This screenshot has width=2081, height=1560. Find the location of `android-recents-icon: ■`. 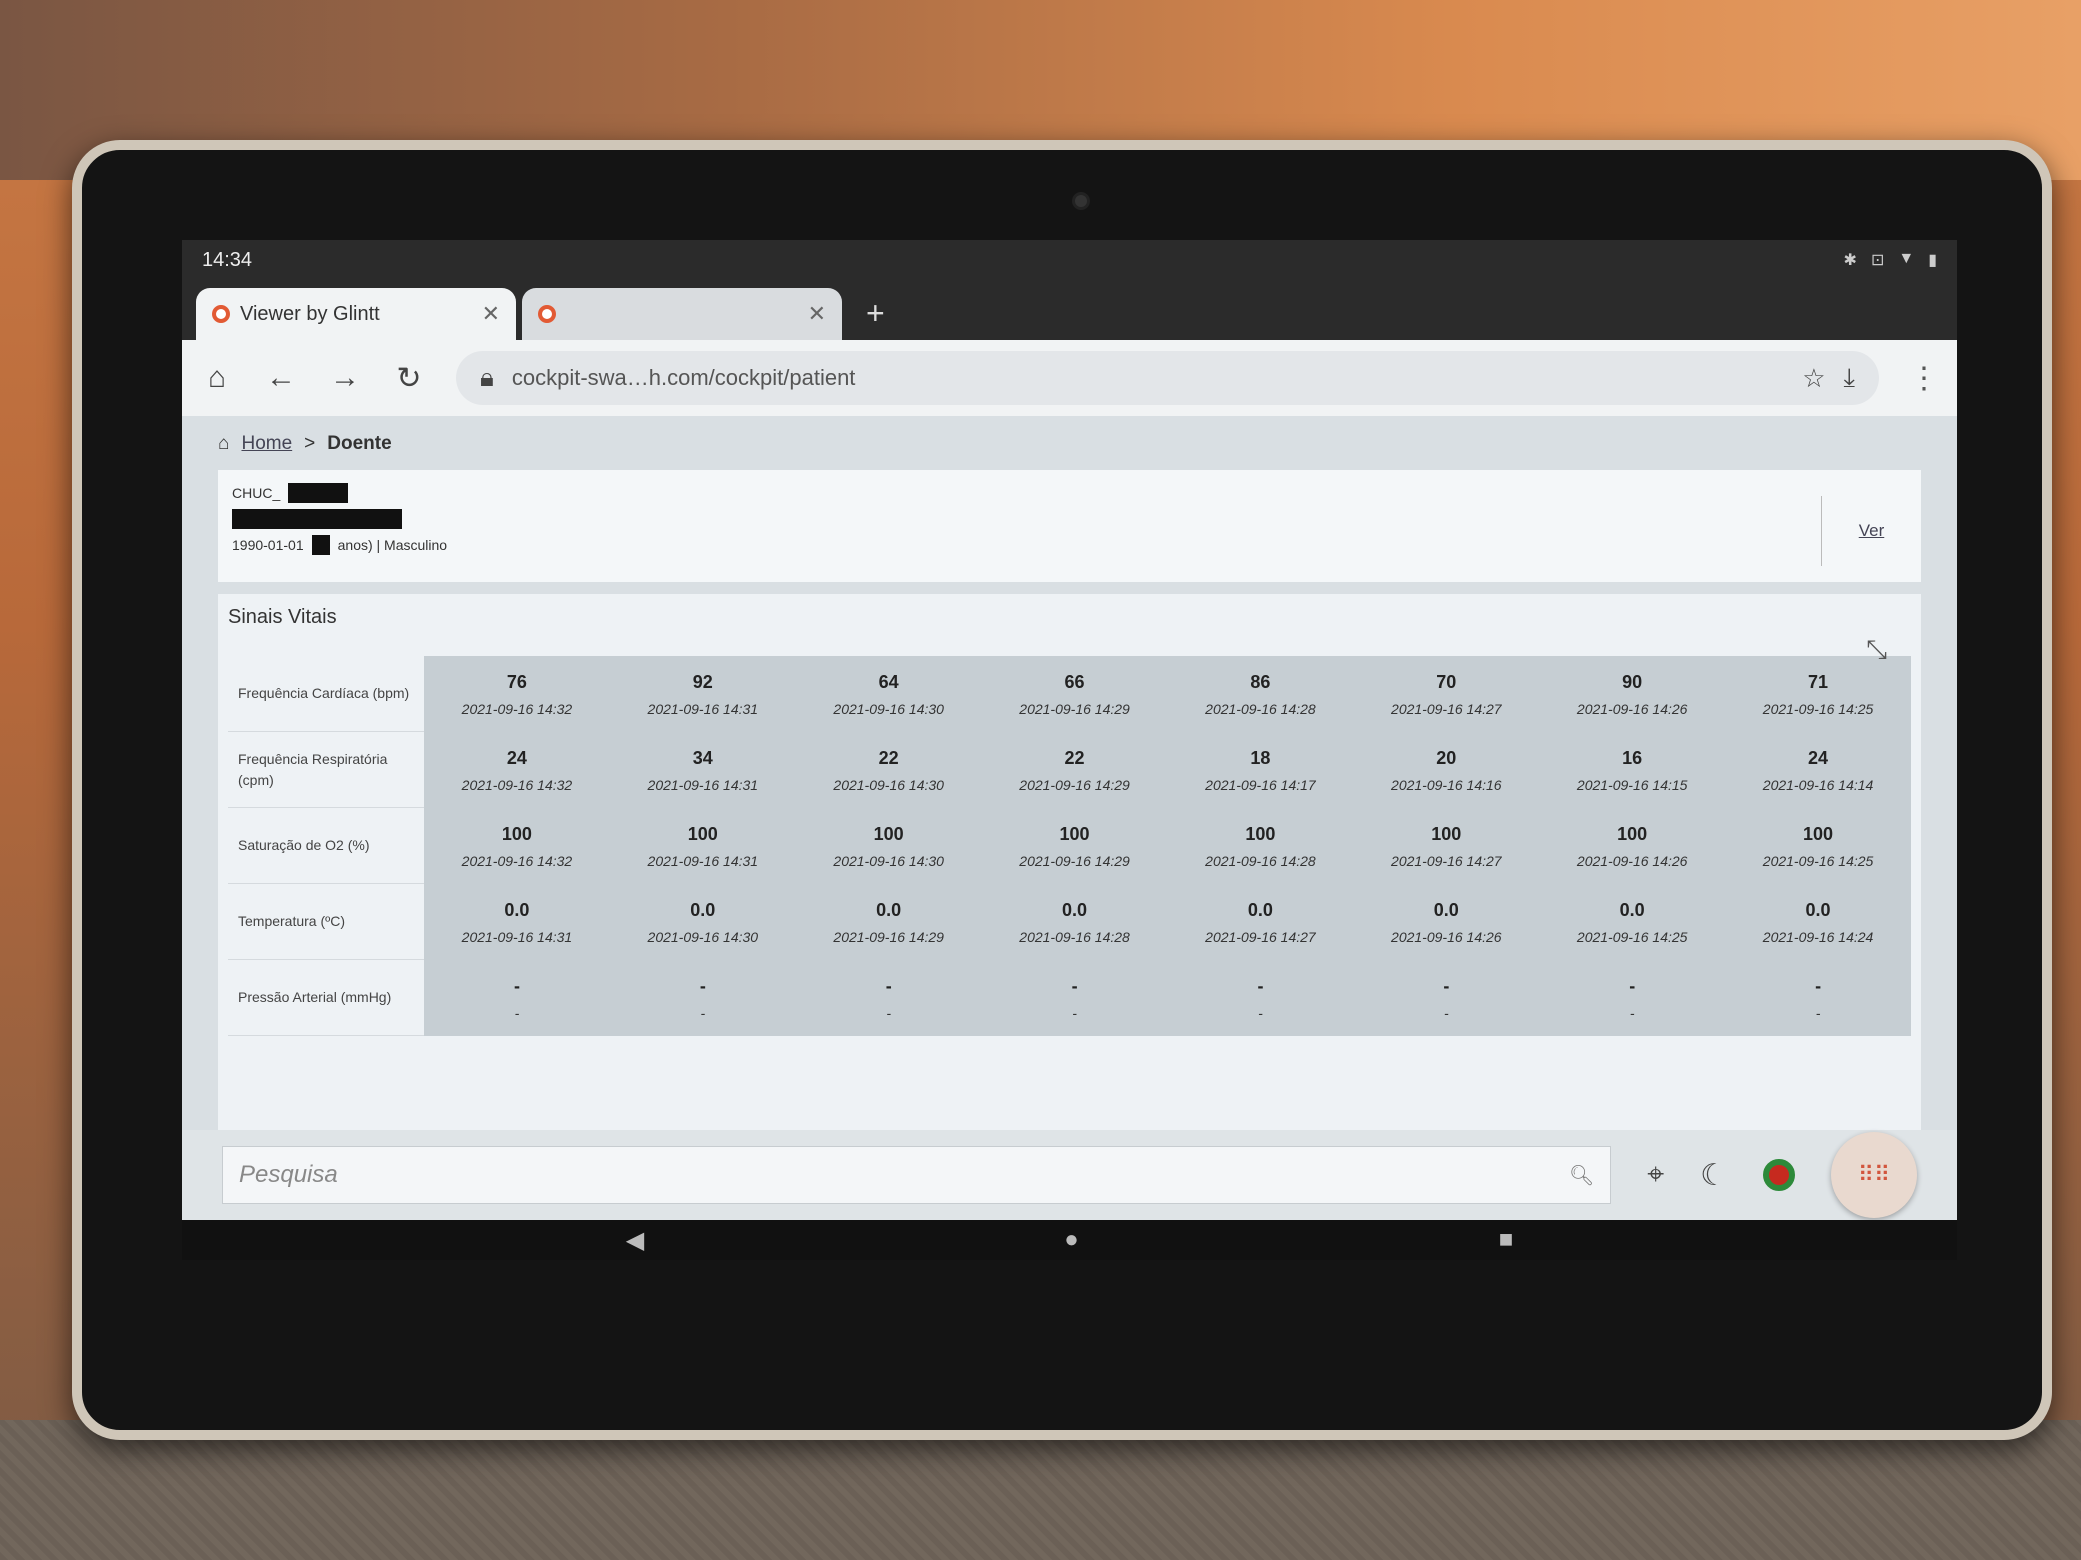

android-recents-icon: ■ is located at coordinates (1506, 1240).